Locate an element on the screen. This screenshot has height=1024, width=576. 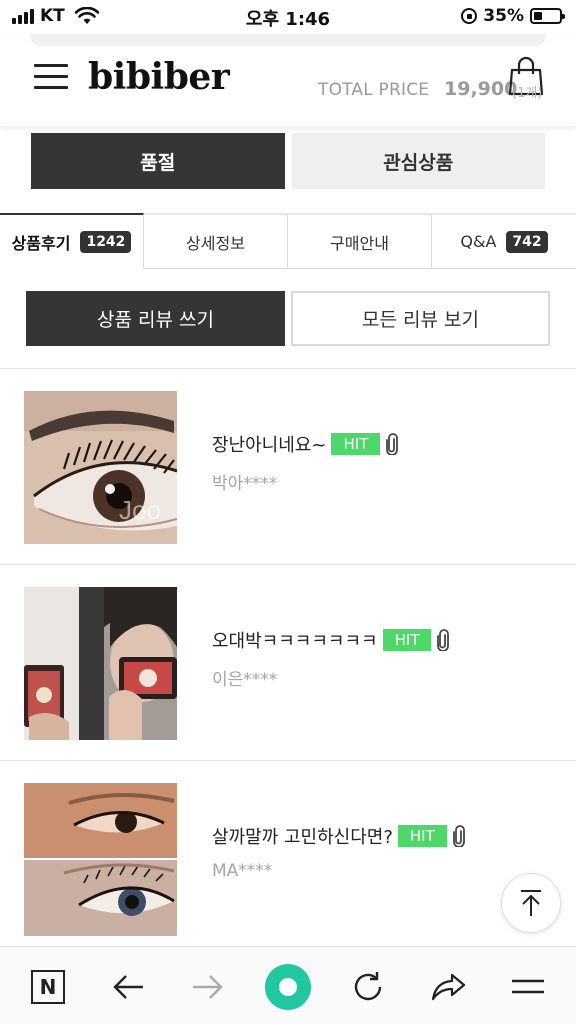
review-thumbnail: Joo is located at coordinates (100, 467).